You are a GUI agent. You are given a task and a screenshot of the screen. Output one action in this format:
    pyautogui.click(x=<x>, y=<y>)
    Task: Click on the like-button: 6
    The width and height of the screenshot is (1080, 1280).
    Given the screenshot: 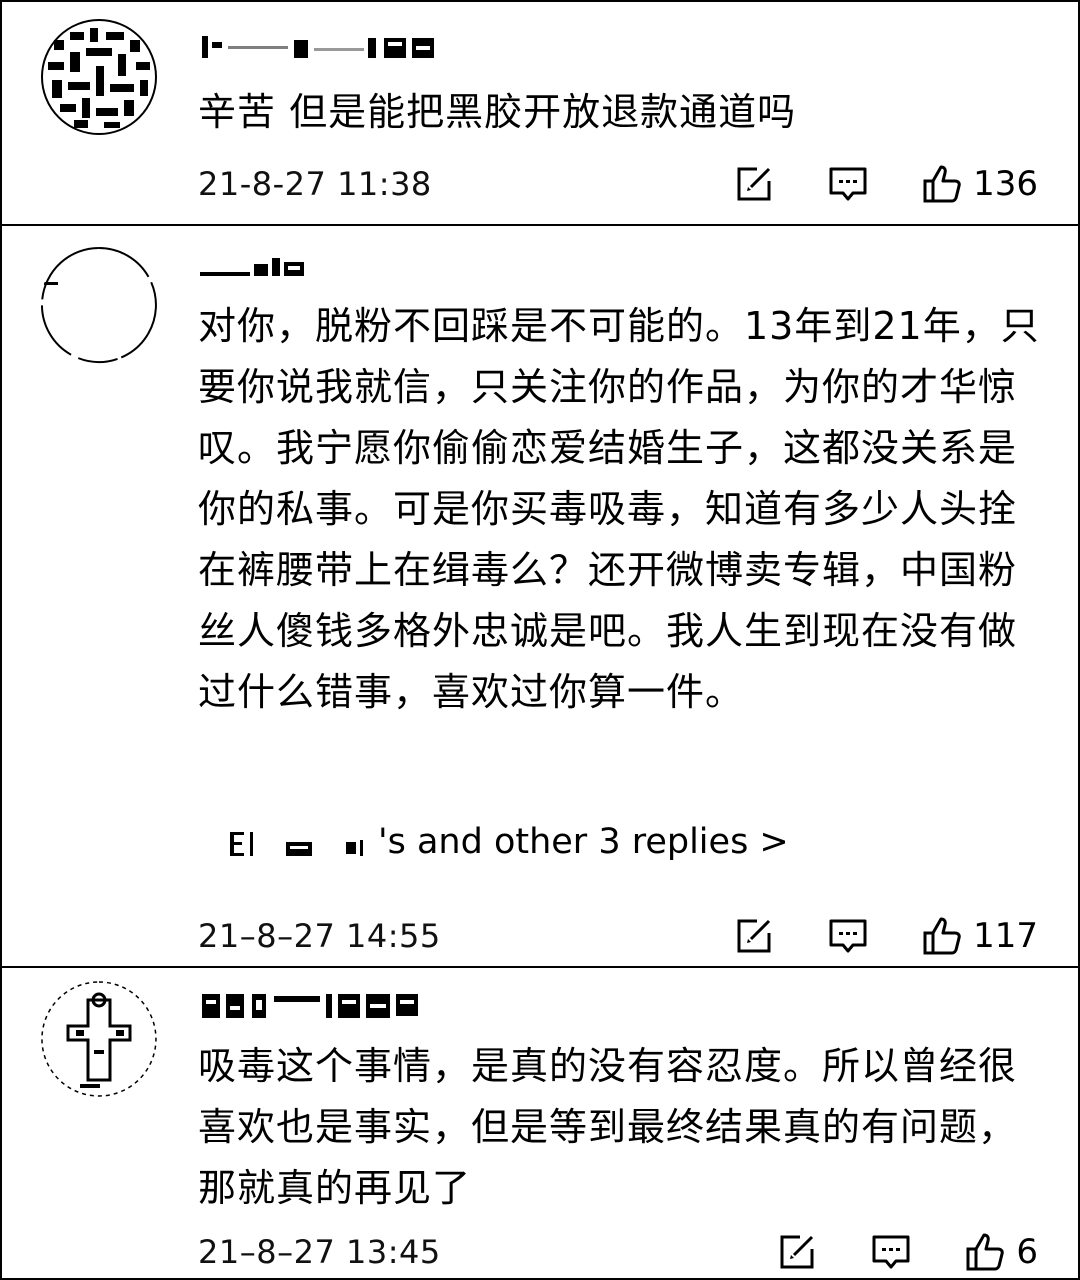 What is the action you would take?
    pyautogui.click(x=1001, y=1252)
    